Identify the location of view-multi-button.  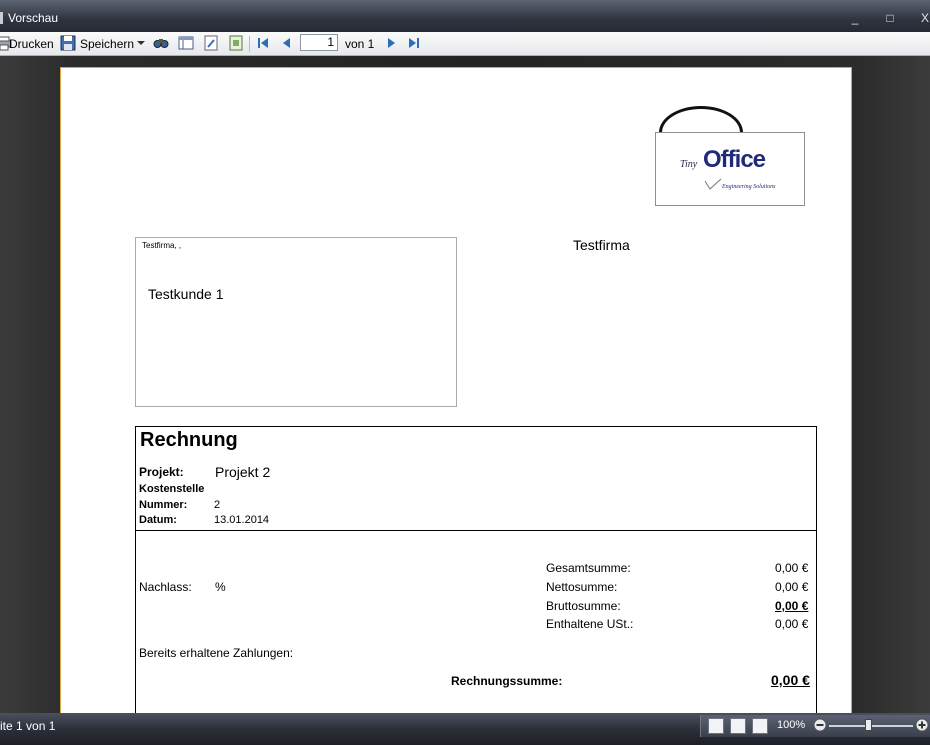
(760, 726).